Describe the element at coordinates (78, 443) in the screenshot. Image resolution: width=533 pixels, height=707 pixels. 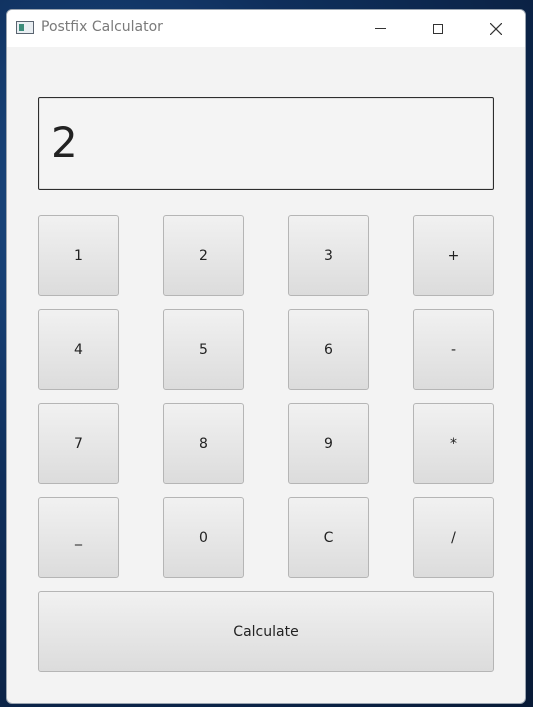
I see `key-7: 7` at that location.